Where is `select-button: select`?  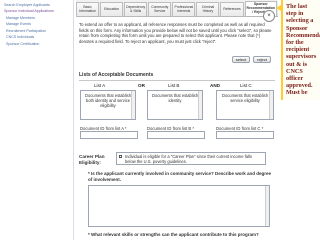 select-button: select is located at coordinates (241, 59).